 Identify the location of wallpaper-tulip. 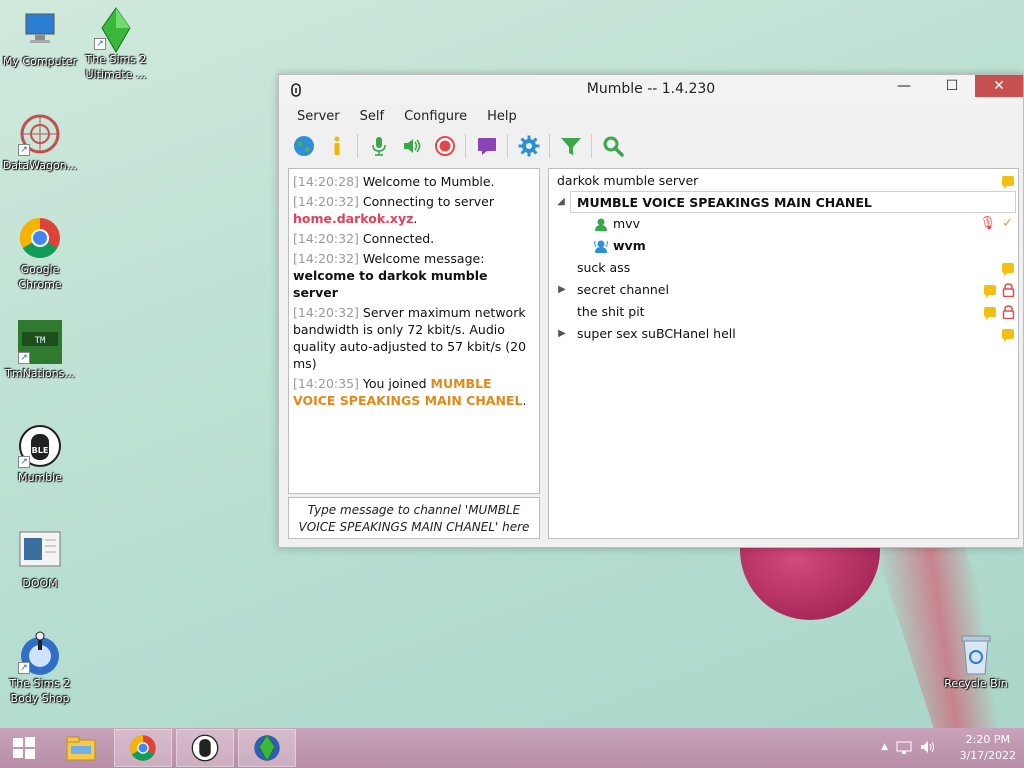
(810, 582).